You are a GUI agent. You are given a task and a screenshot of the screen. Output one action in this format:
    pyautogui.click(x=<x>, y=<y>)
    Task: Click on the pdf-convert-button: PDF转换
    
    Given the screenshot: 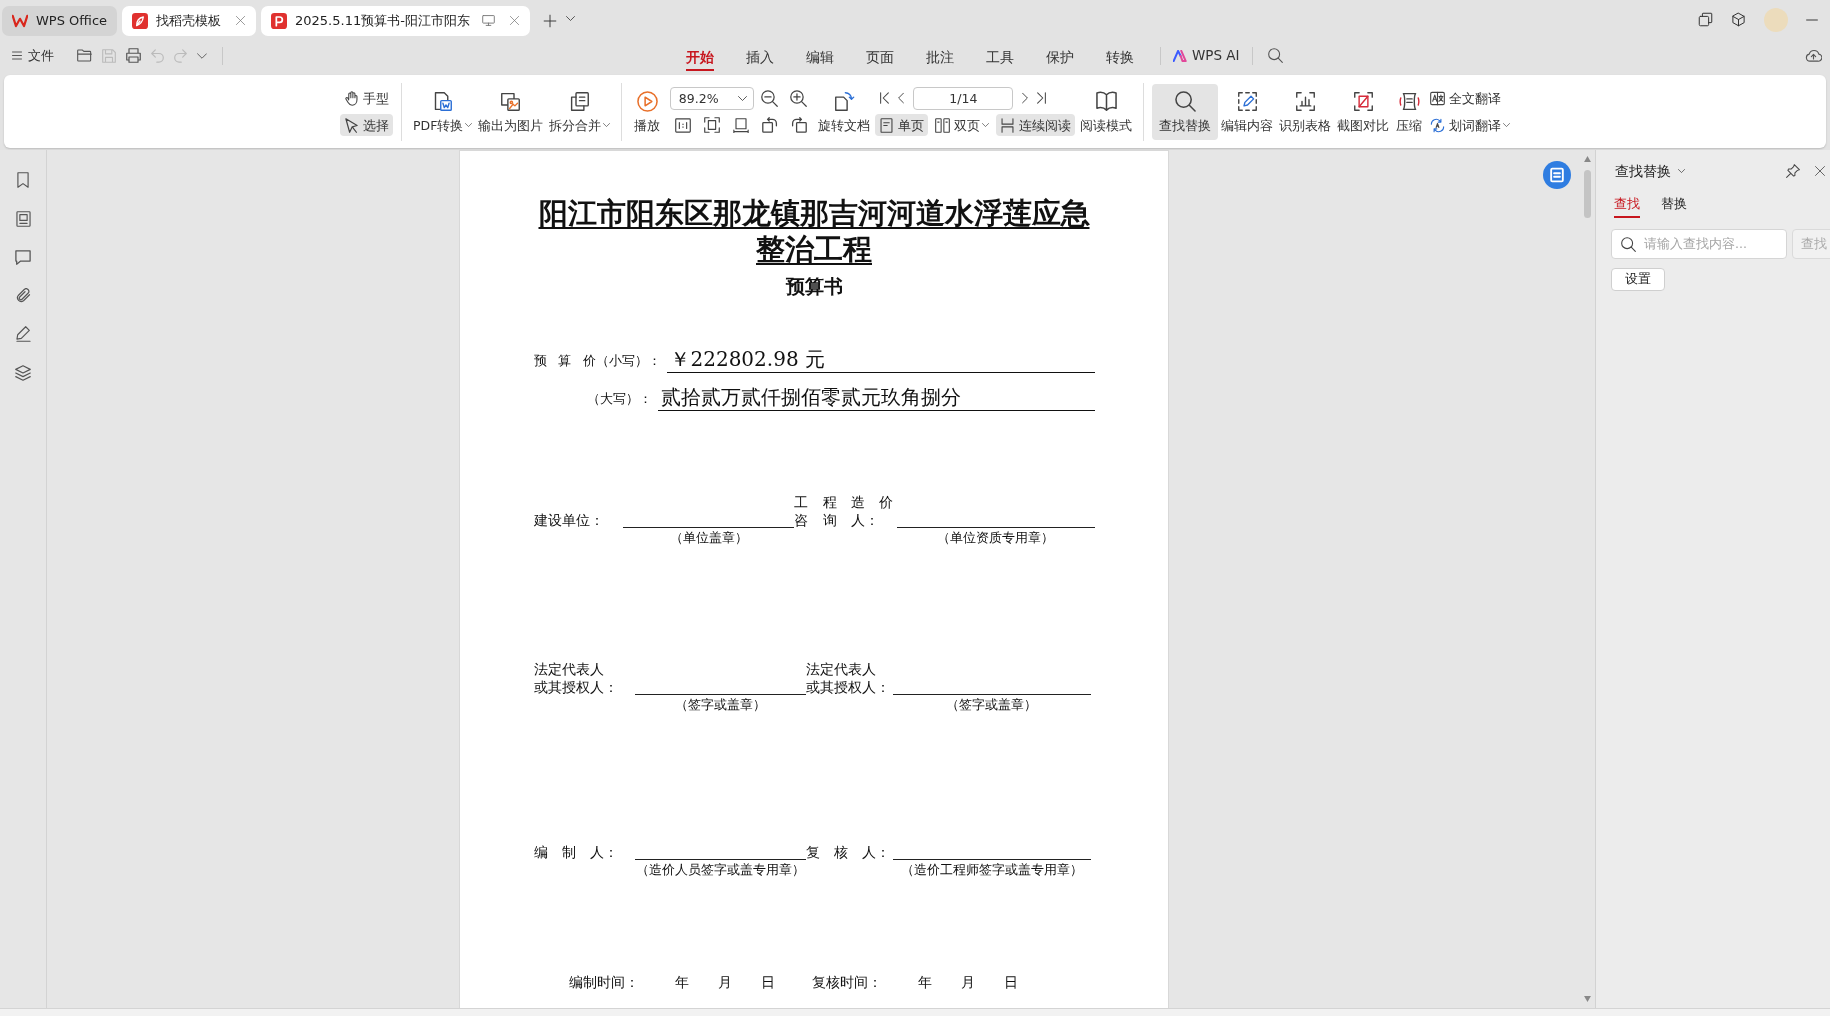 What is the action you would take?
    pyautogui.click(x=443, y=111)
    